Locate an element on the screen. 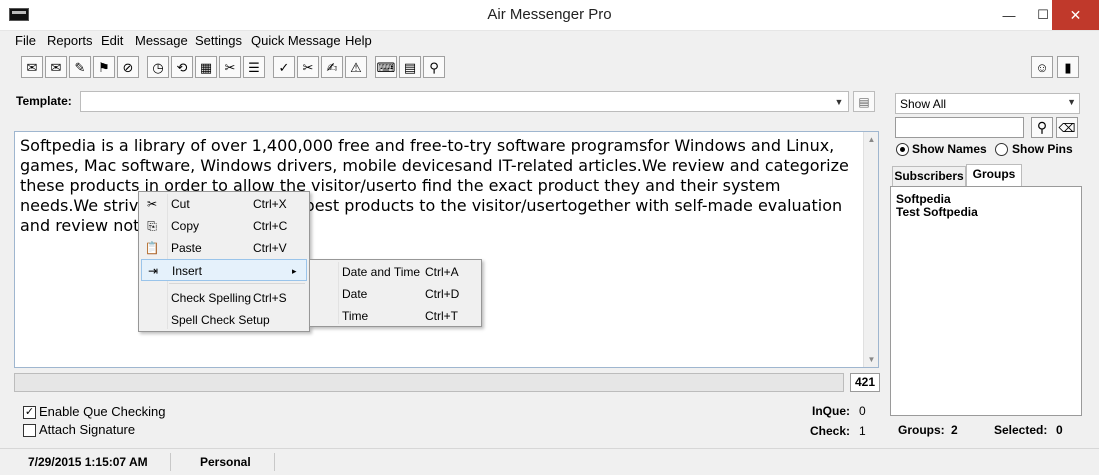 The height and width of the screenshot is (475, 1099). menu-item-label: Check Spelling is located at coordinates (211, 298).